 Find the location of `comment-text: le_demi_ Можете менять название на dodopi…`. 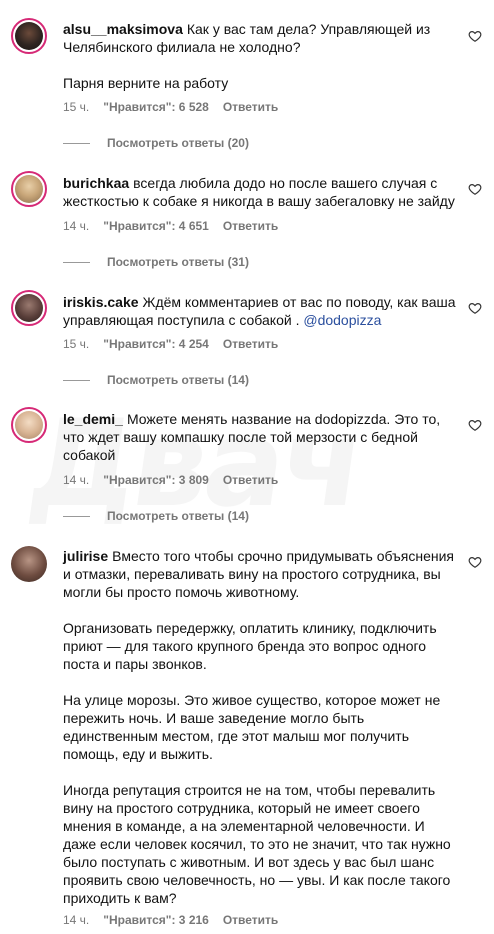

comment-text: le_demi_ Можете менять название на dodopi… is located at coordinates (260, 437).